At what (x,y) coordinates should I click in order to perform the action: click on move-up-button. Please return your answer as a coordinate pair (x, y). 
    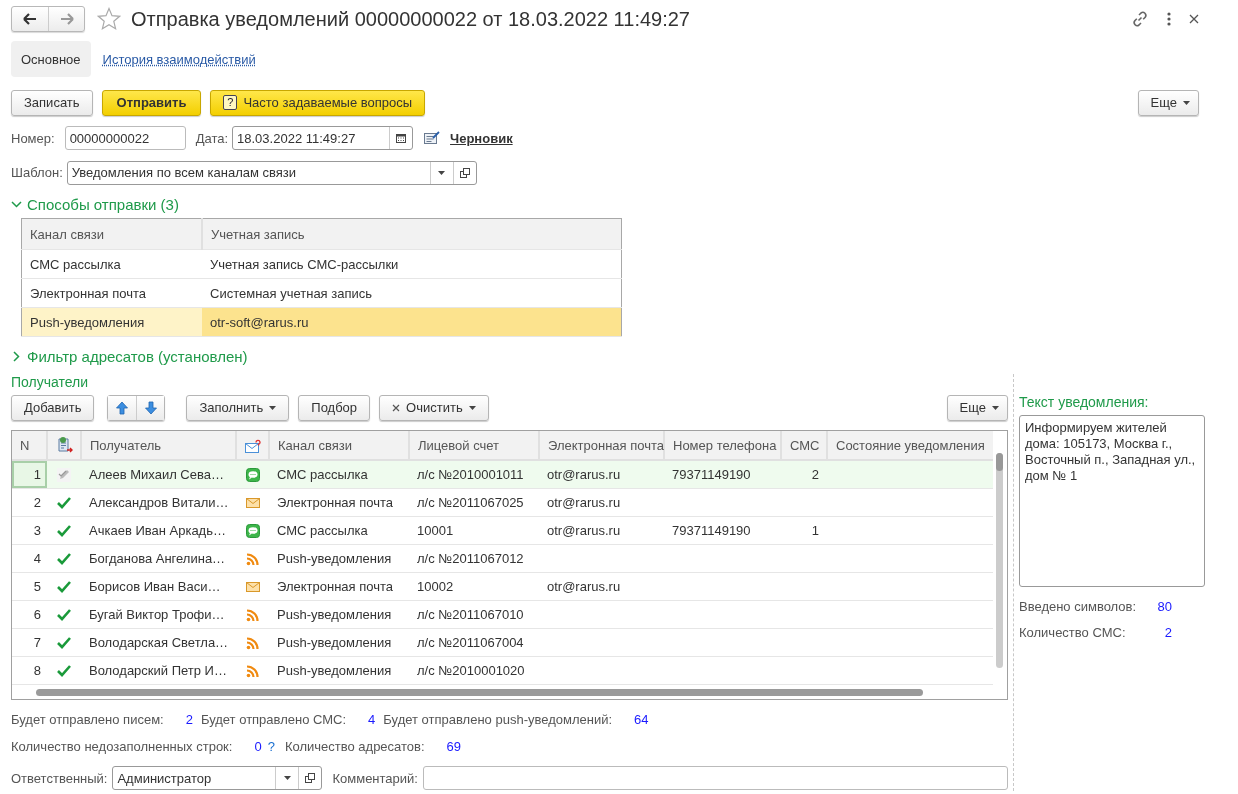
    Looking at the image, I should click on (122, 407).